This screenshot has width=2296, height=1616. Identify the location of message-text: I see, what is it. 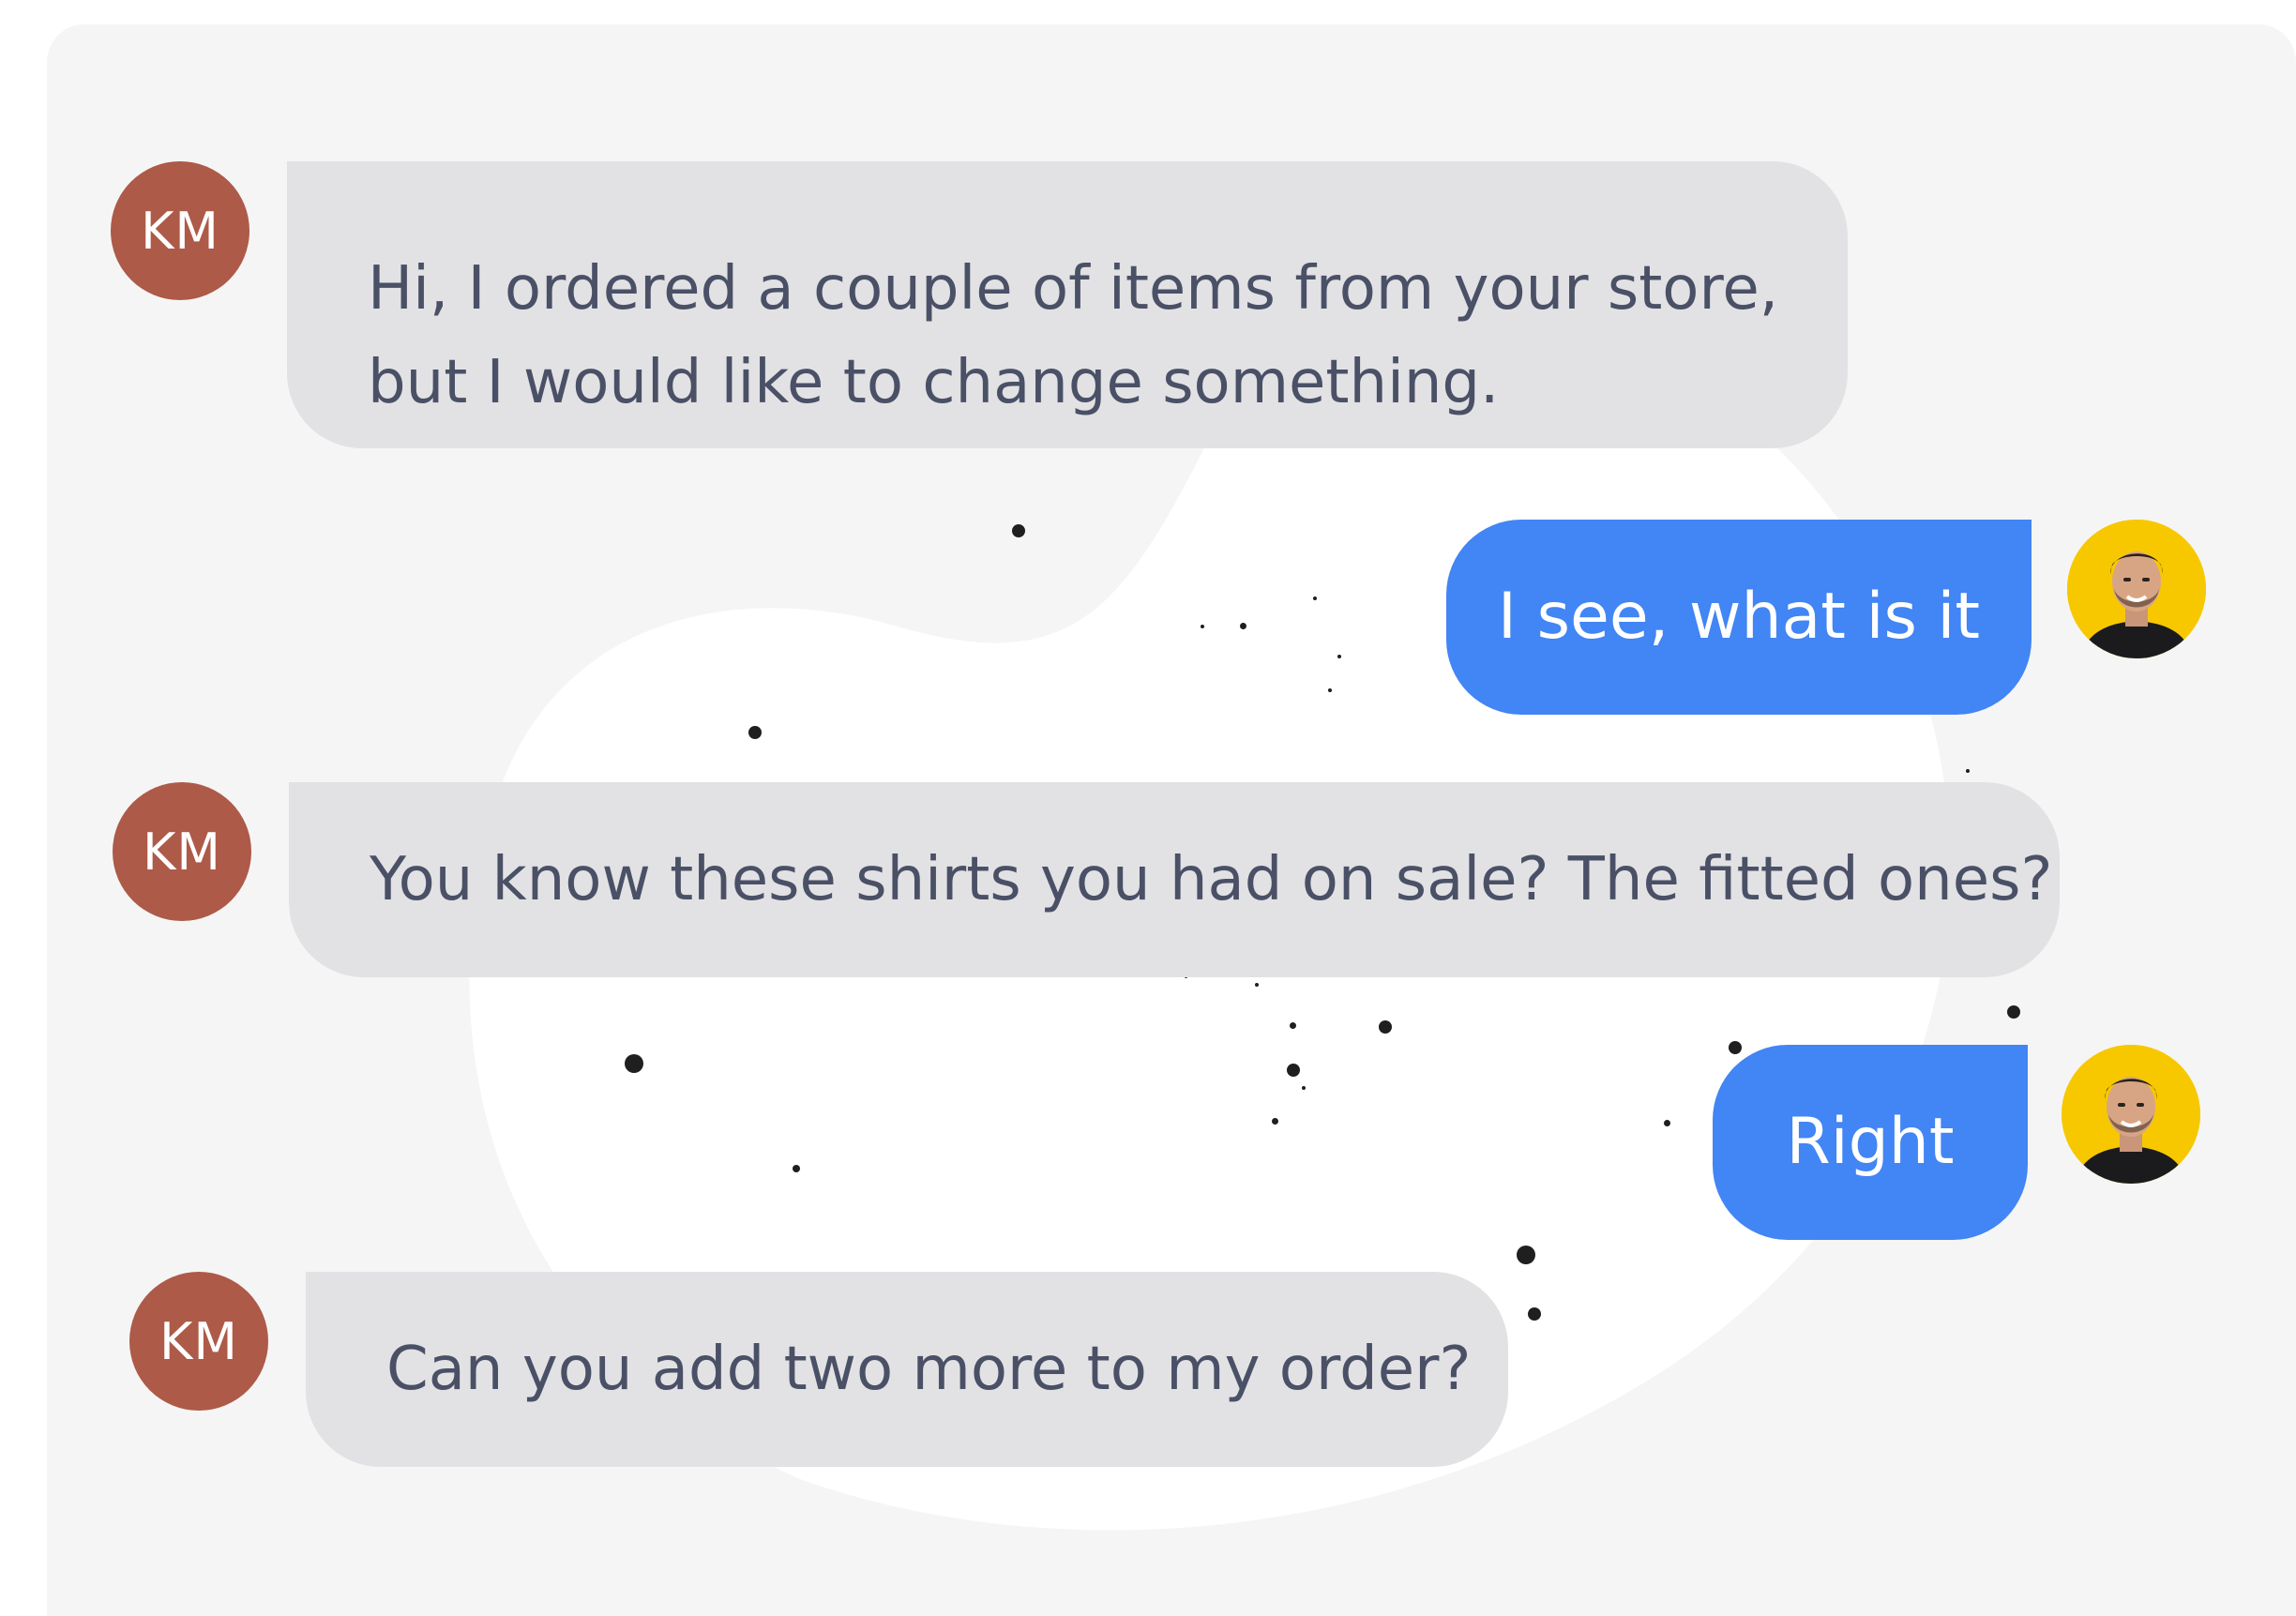
(1739, 617).